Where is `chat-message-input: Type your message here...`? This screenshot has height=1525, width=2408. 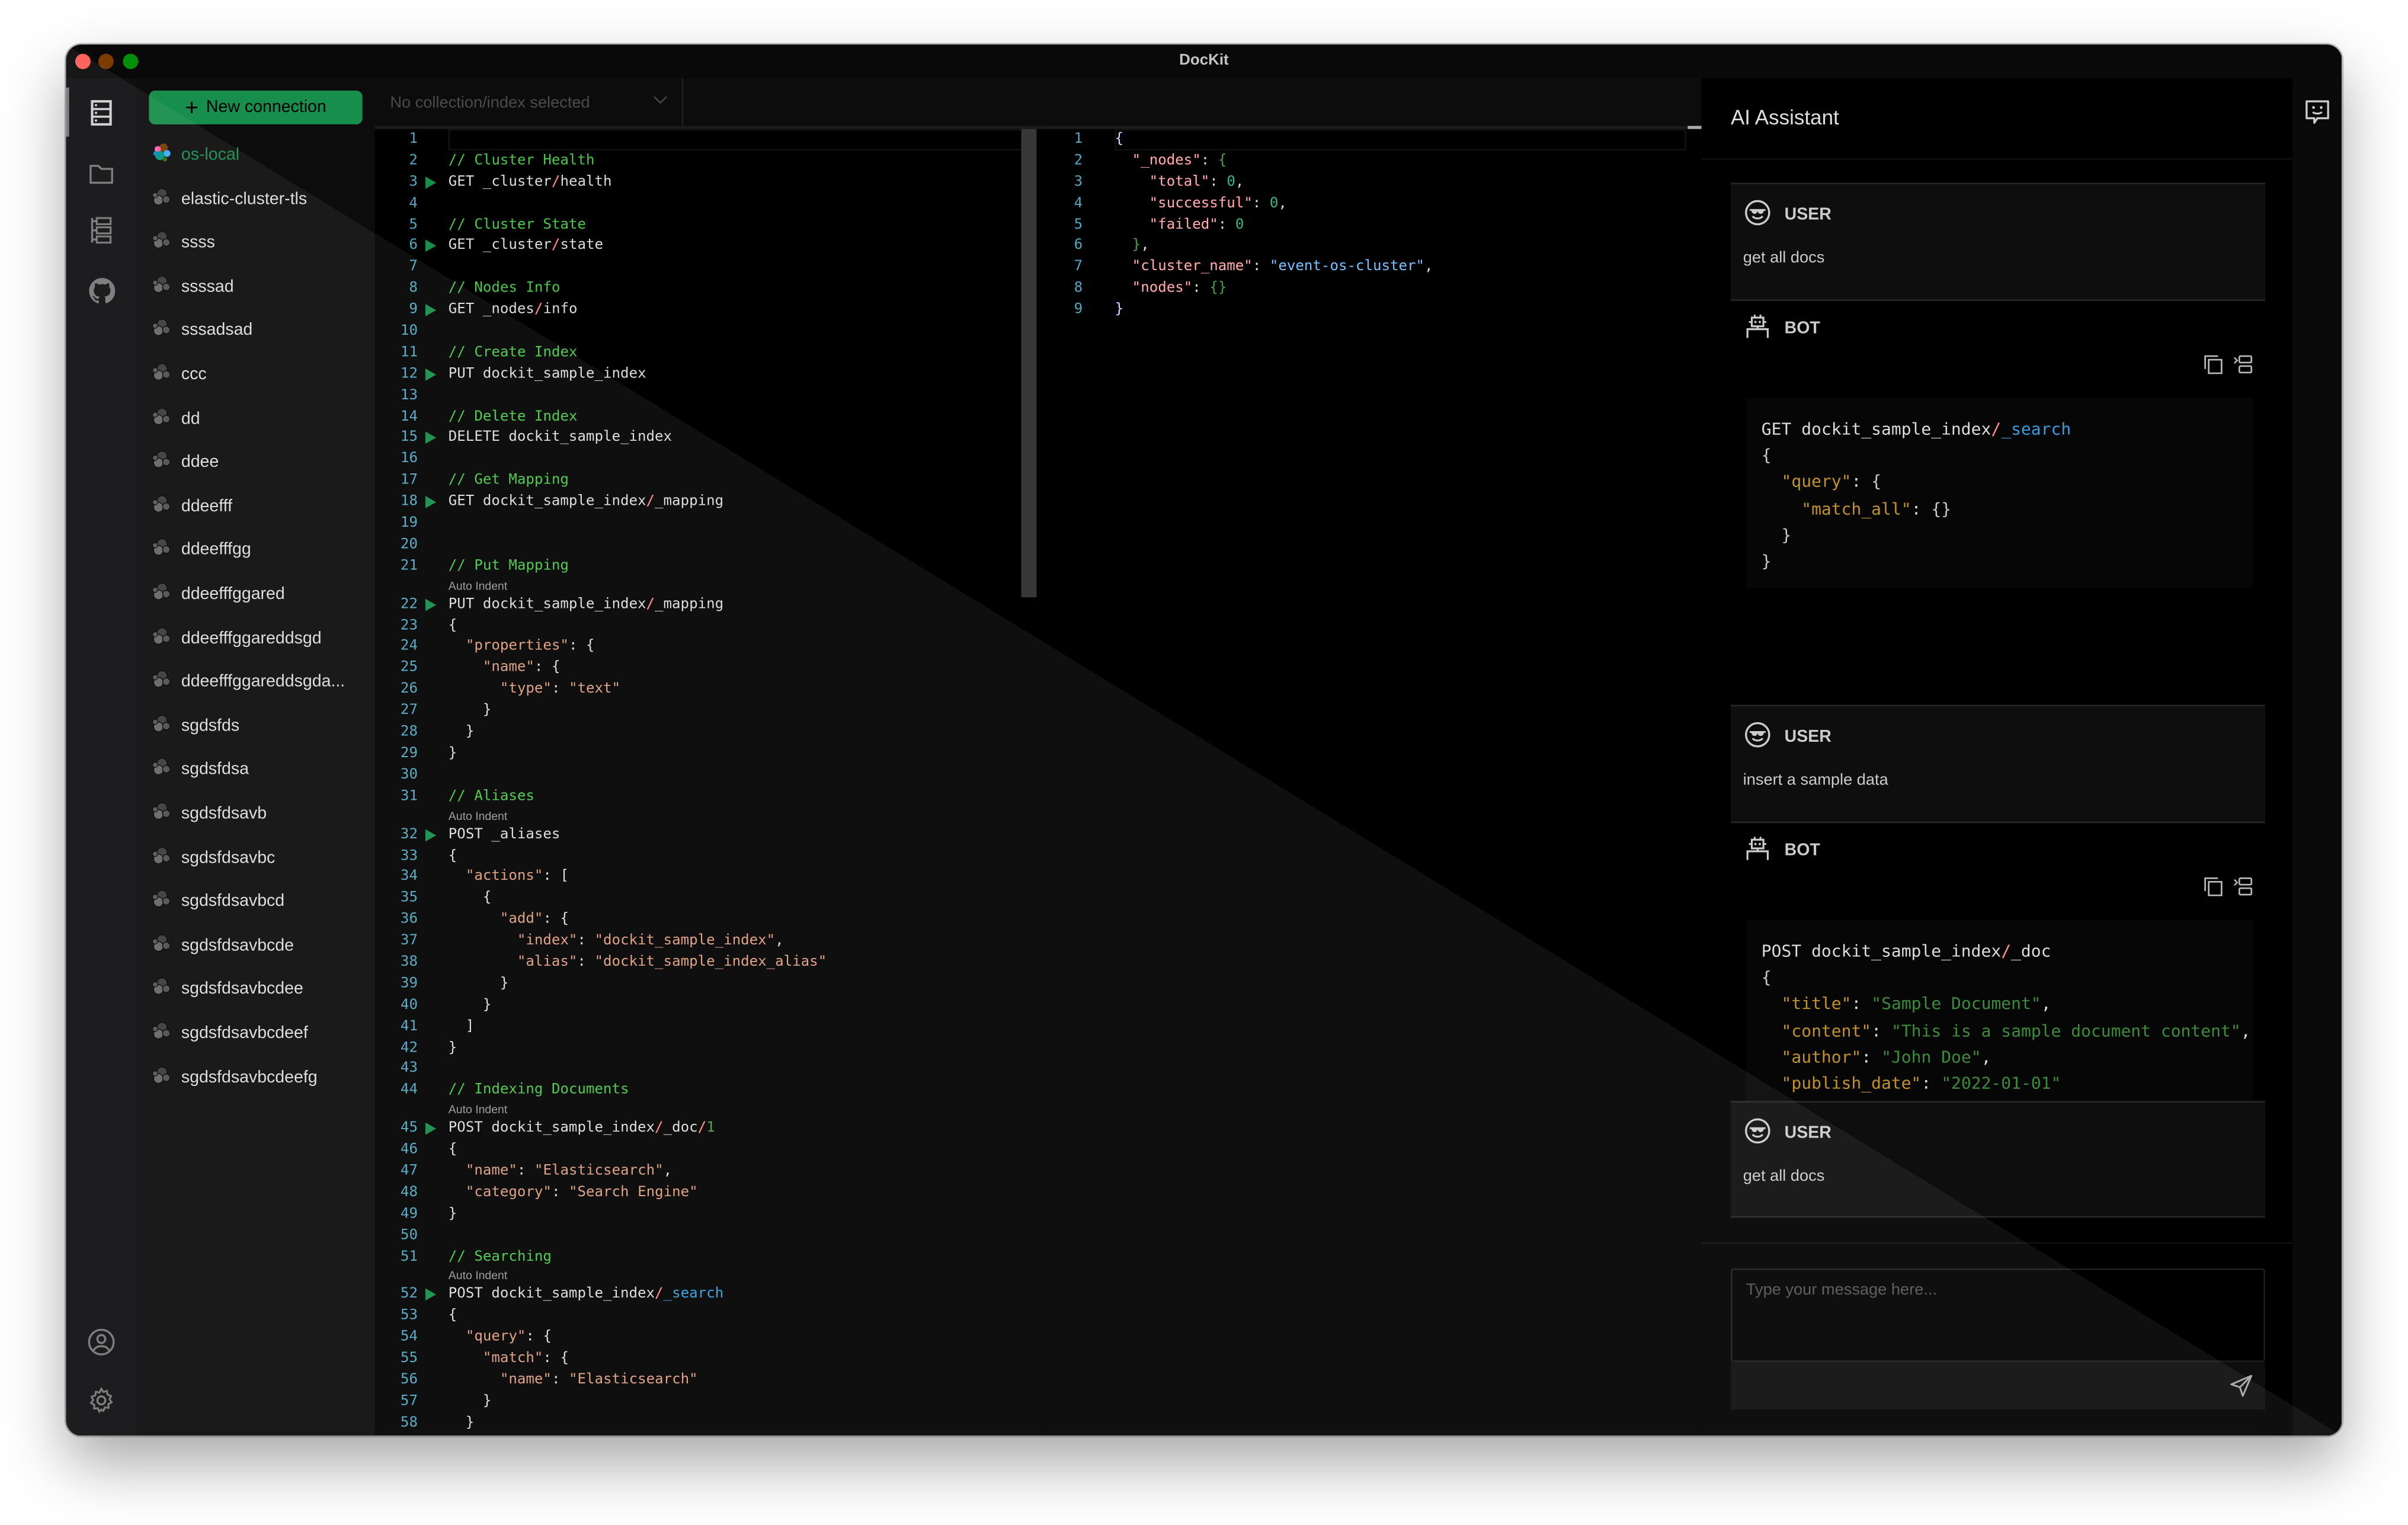 chat-message-input: Type your message here... is located at coordinates (1997, 1315).